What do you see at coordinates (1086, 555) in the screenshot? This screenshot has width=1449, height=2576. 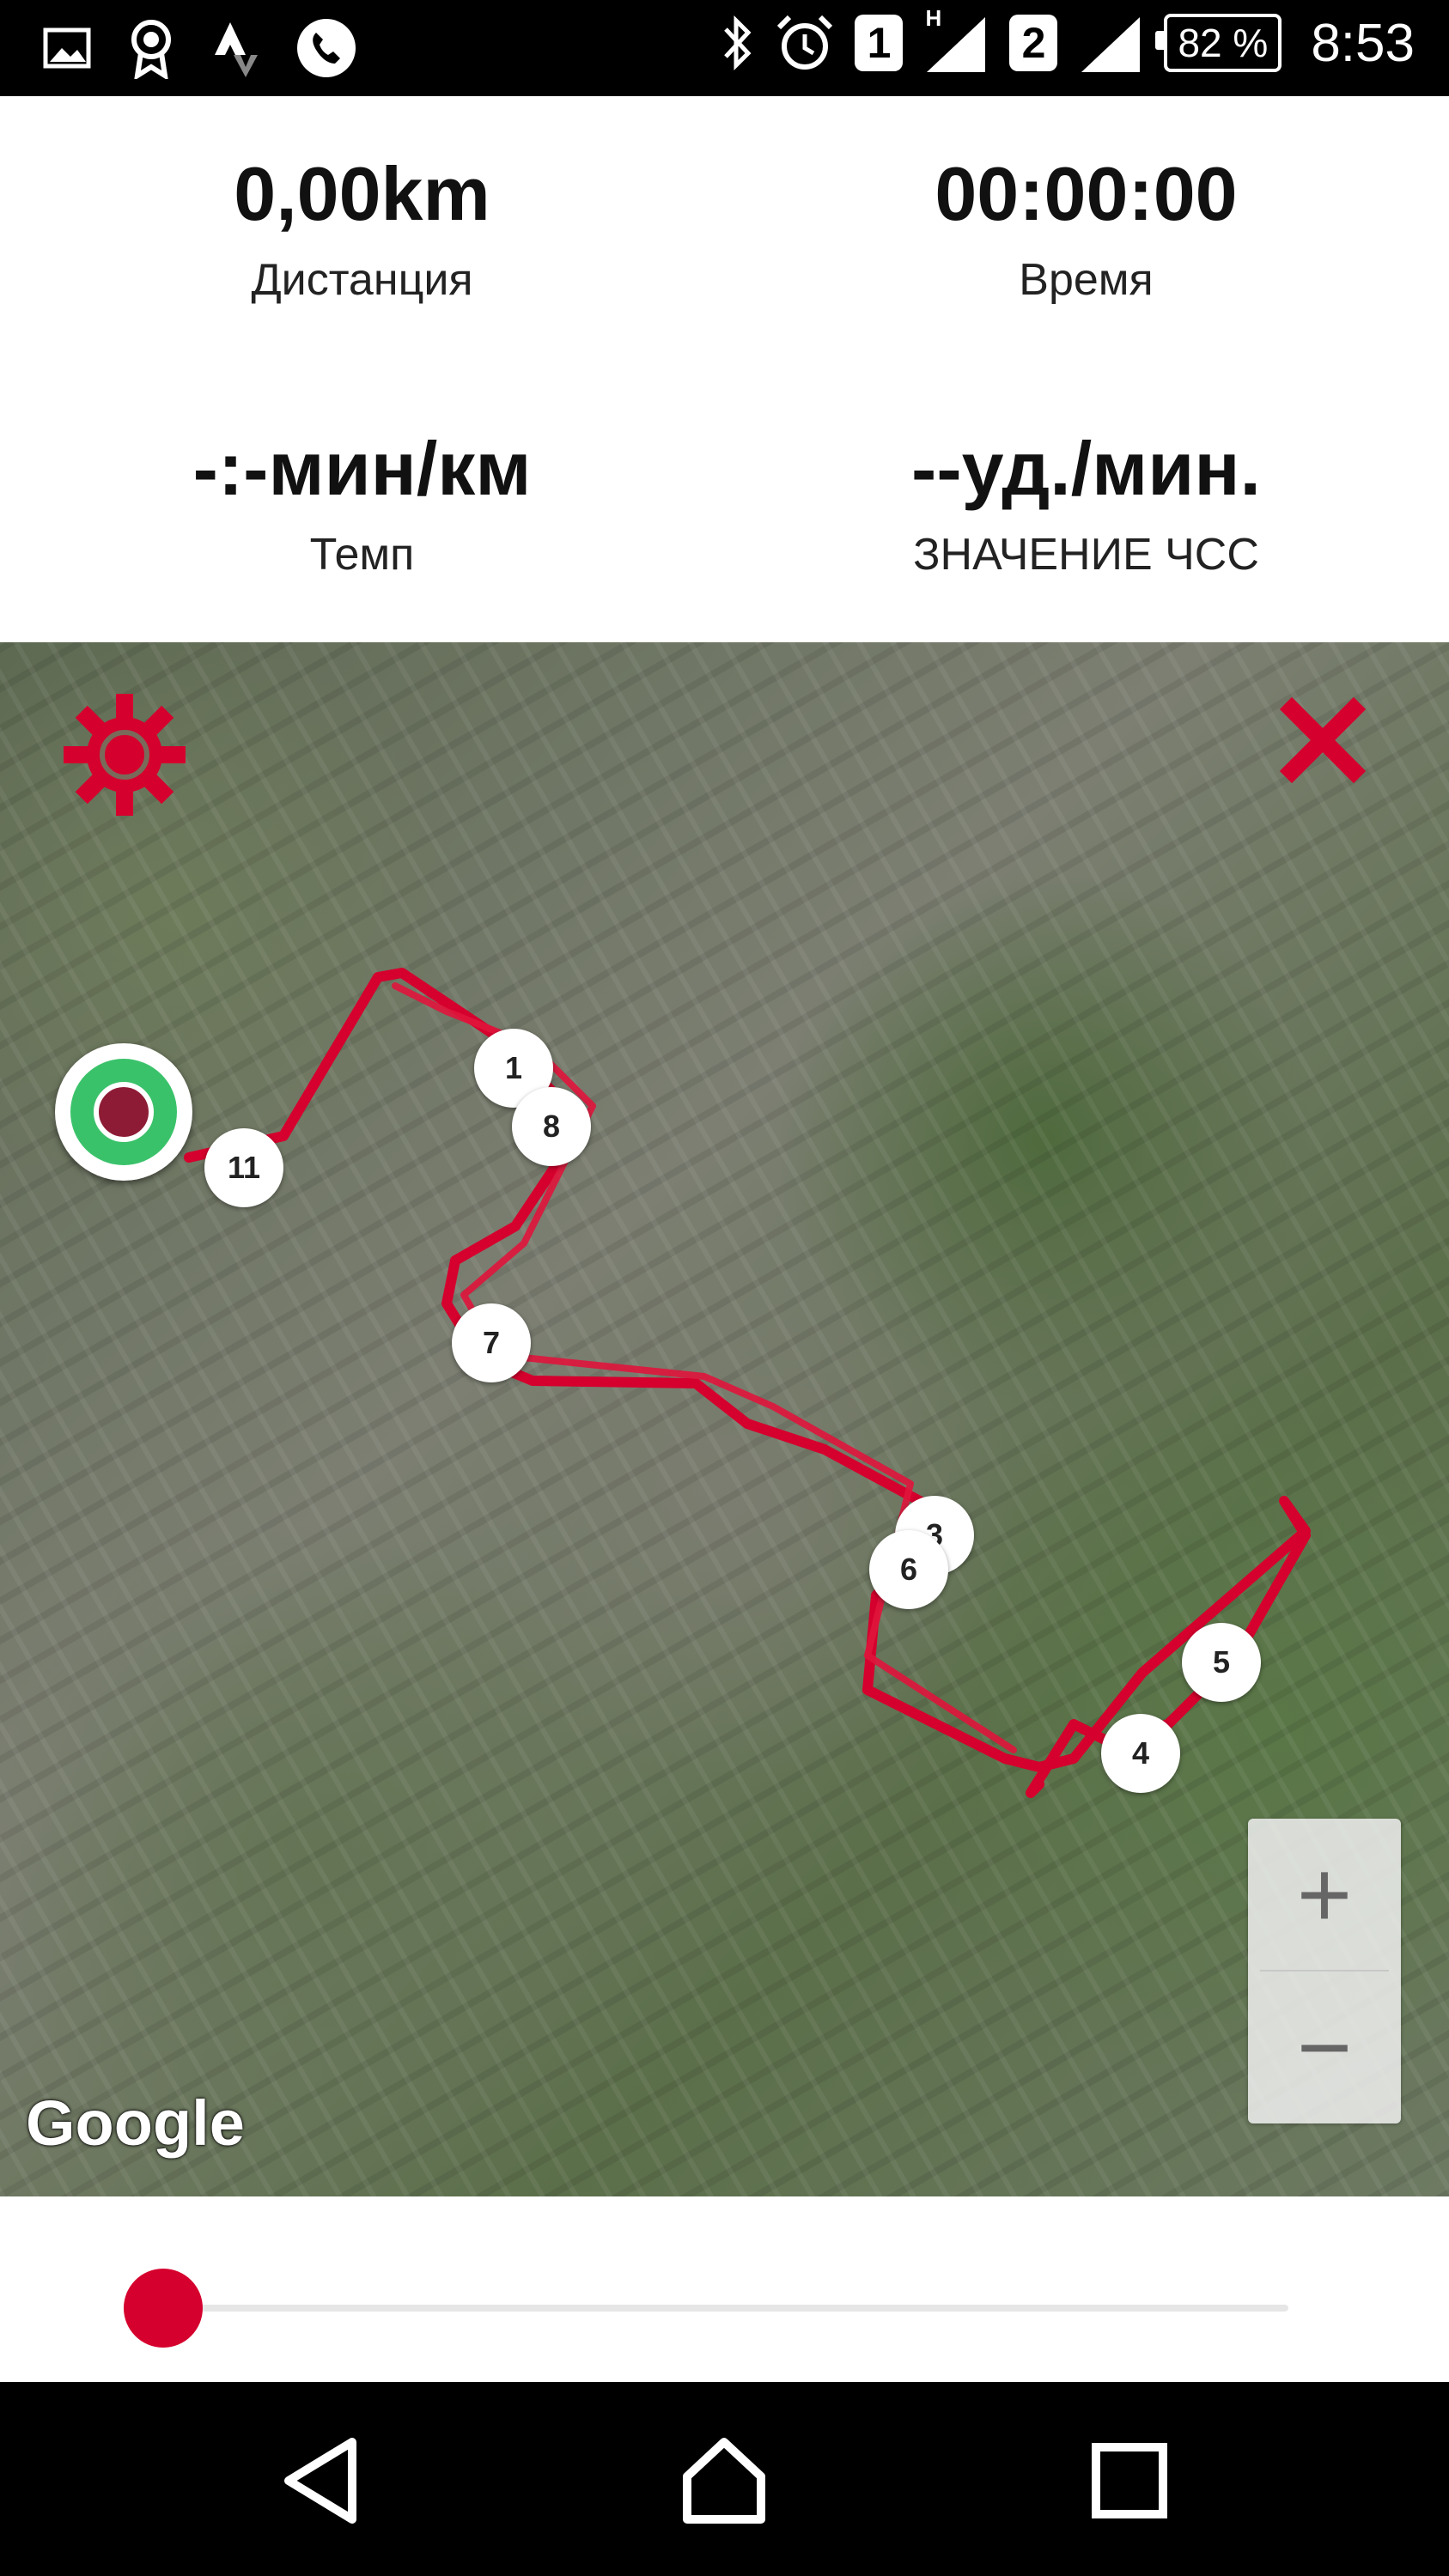 I see `heart-rate-label: ЗНАЧЕНИЕ ЧСС` at bounding box center [1086, 555].